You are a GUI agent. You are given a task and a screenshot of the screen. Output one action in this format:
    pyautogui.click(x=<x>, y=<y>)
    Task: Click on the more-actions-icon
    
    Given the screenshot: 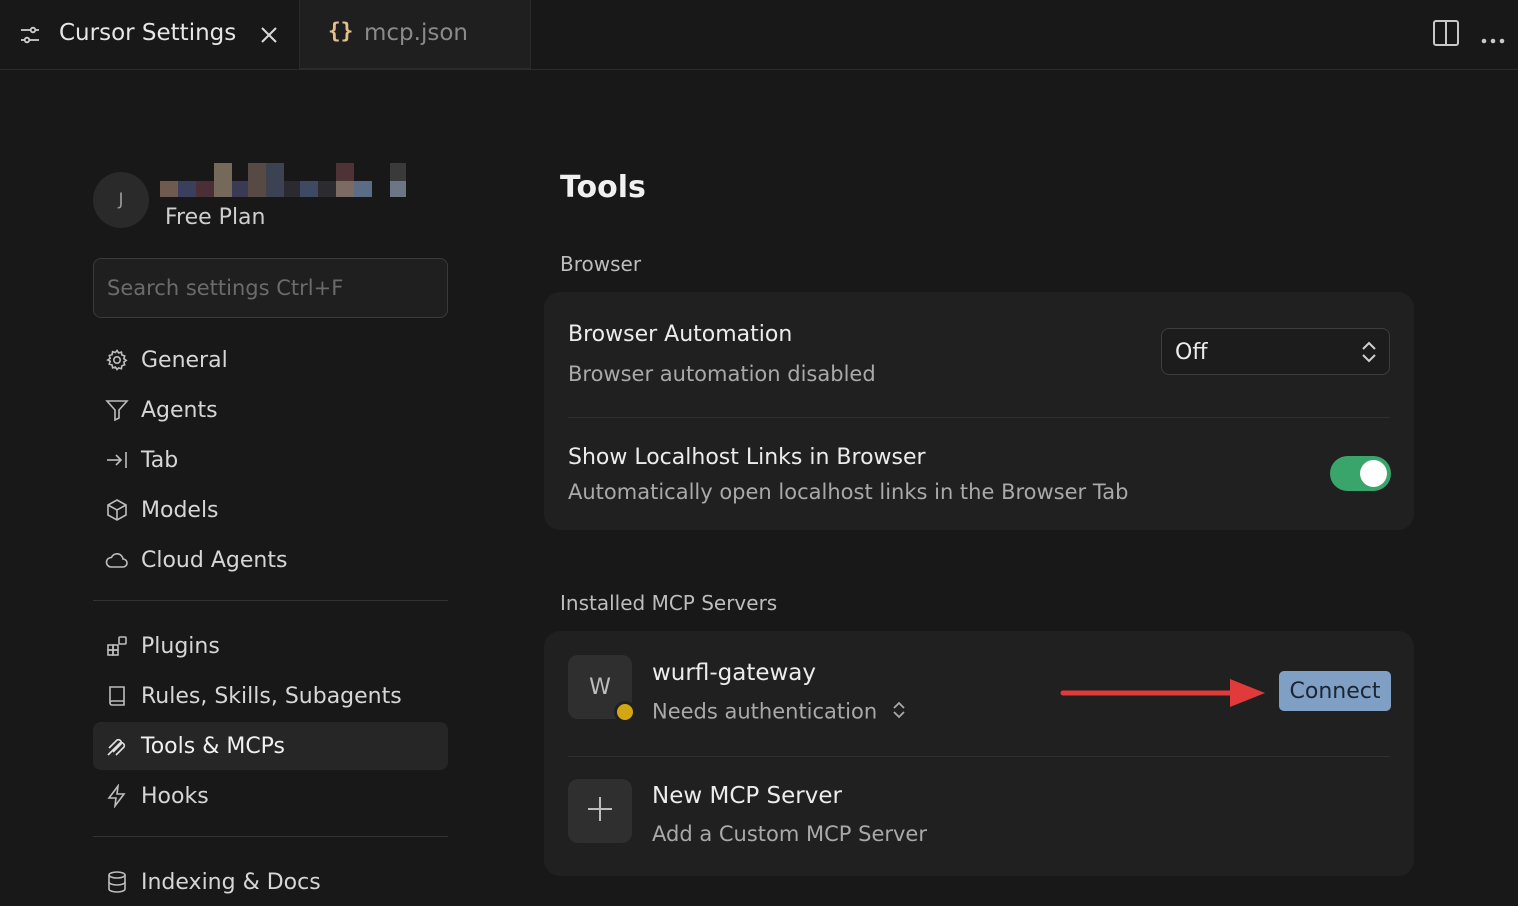 What is the action you would take?
    pyautogui.click(x=1493, y=39)
    